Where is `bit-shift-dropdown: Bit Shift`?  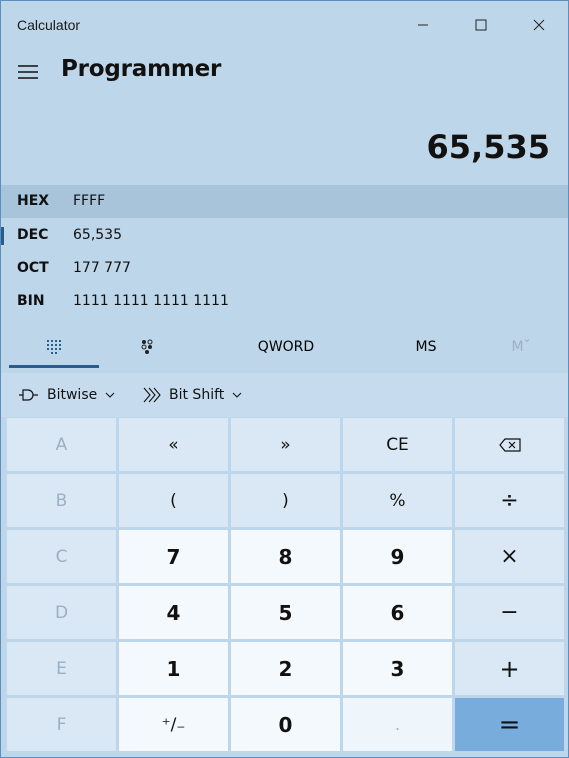 bit-shift-dropdown: Bit Shift is located at coordinates (191, 395).